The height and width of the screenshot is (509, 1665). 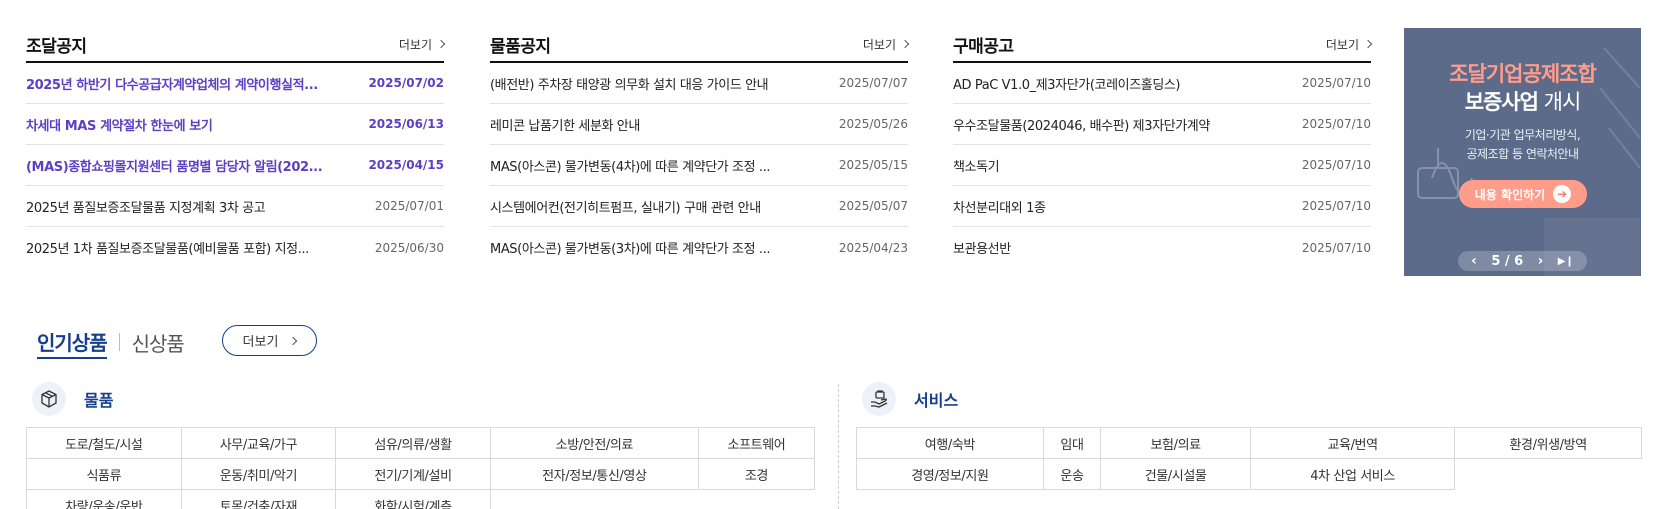 I want to click on category-cell: 경영/정보/지원, so click(x=950, y=474).